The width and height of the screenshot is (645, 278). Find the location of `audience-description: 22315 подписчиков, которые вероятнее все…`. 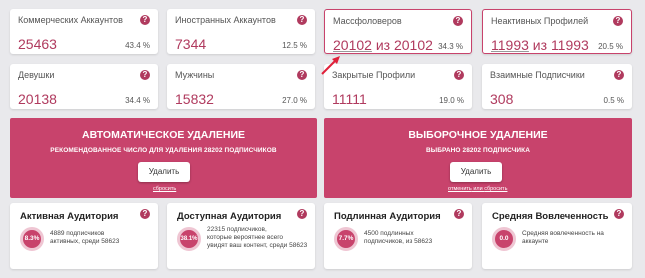

audience-description: 22315 подписчиков, которые вероятнее все… is located at coordinates (257, 238).